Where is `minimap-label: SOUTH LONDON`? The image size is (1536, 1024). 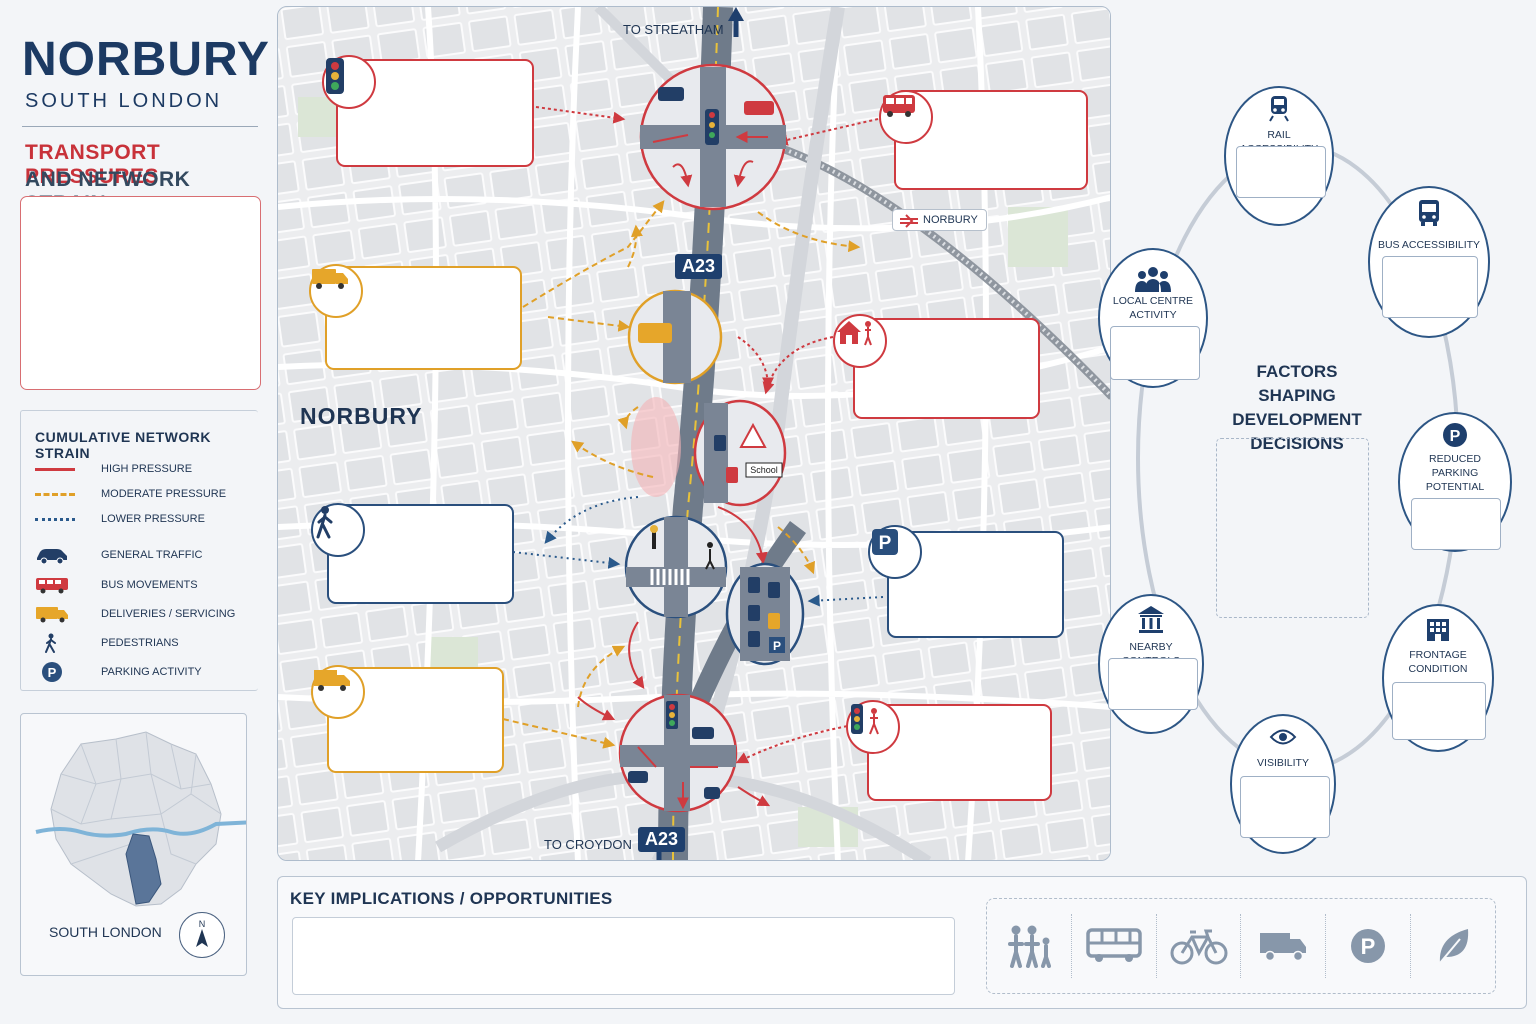 minimap-label: SOUTH LONDON is located at coordinates (105, 932).